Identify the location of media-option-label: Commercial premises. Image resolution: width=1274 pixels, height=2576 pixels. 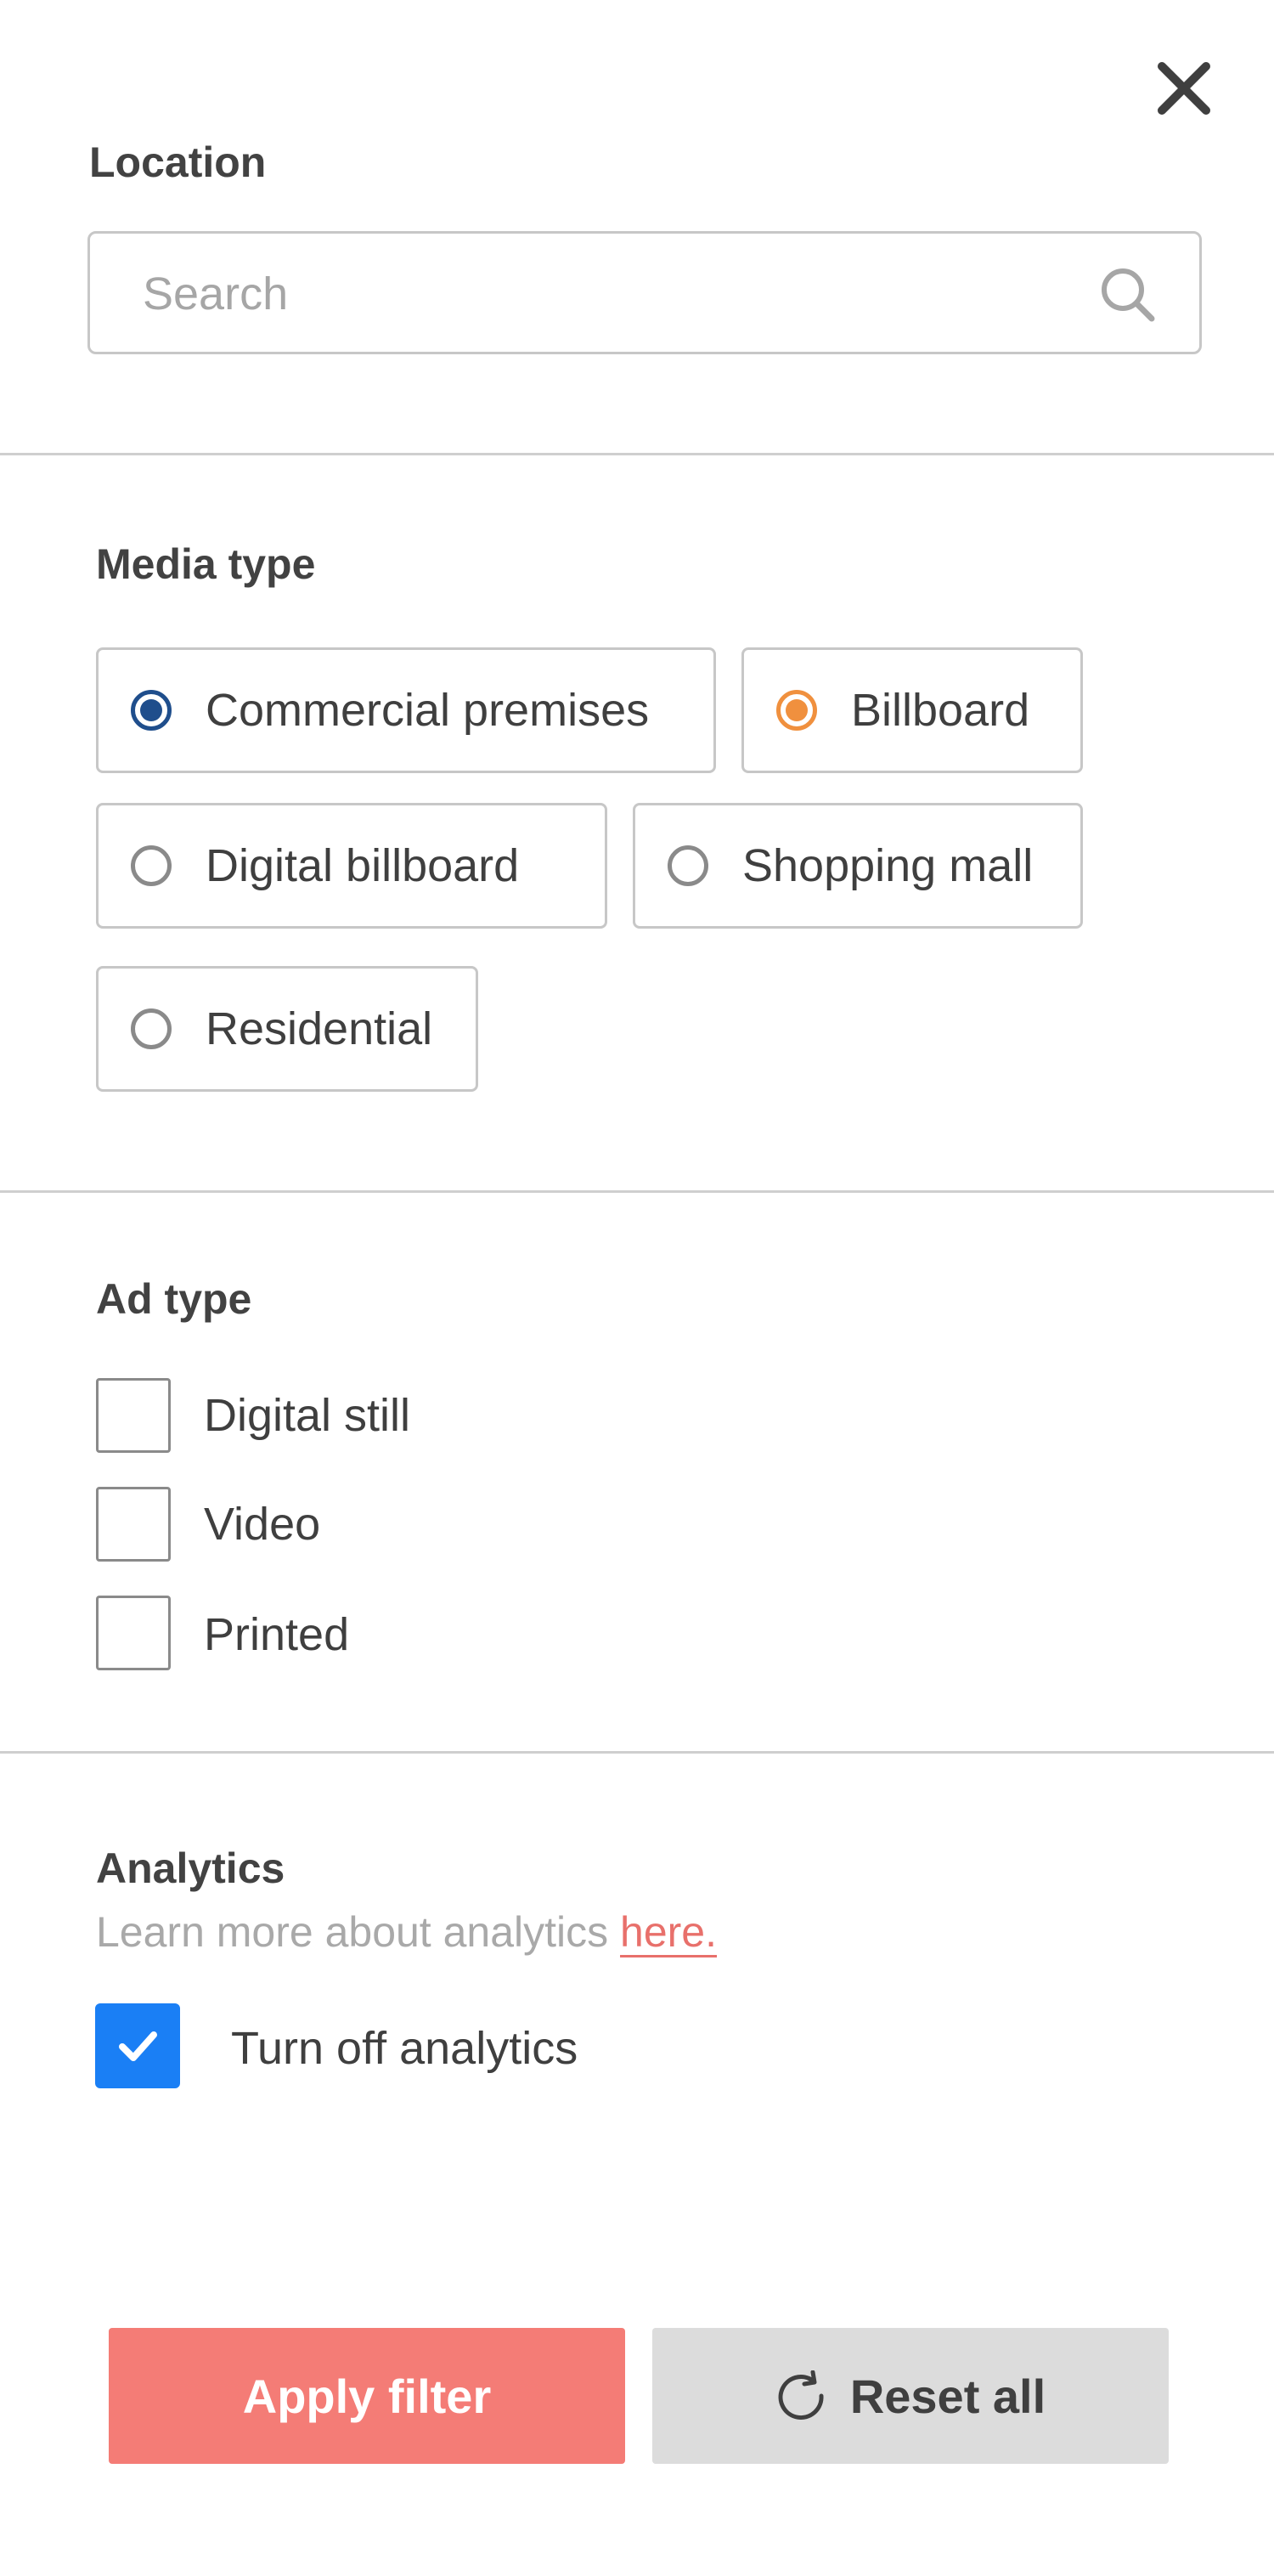
(428, 711).